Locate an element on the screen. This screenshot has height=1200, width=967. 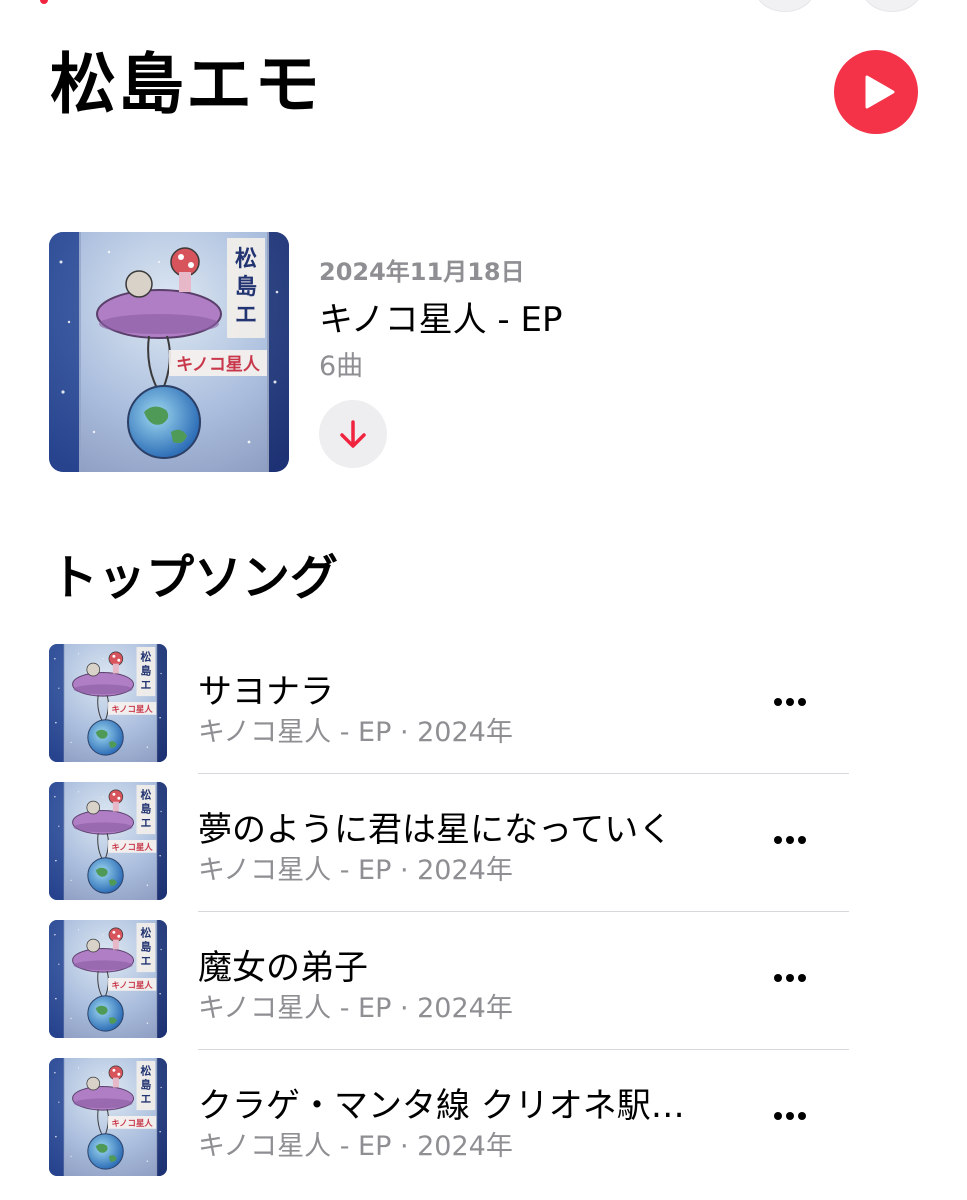
download-button is located at coordinates (353, 434).